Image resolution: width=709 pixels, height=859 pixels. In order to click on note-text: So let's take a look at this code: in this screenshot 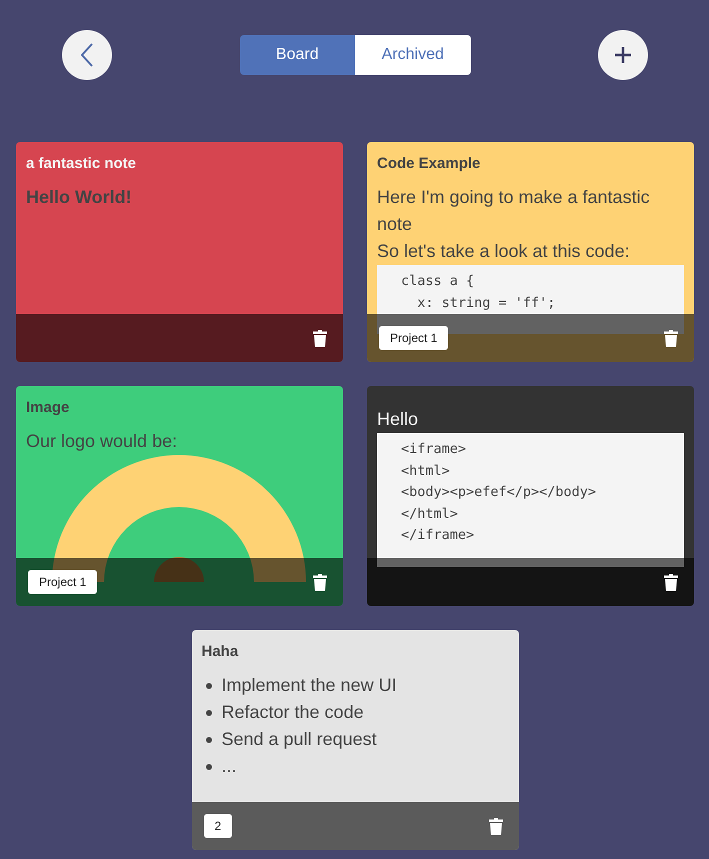, I will do `click(504, 251)`.